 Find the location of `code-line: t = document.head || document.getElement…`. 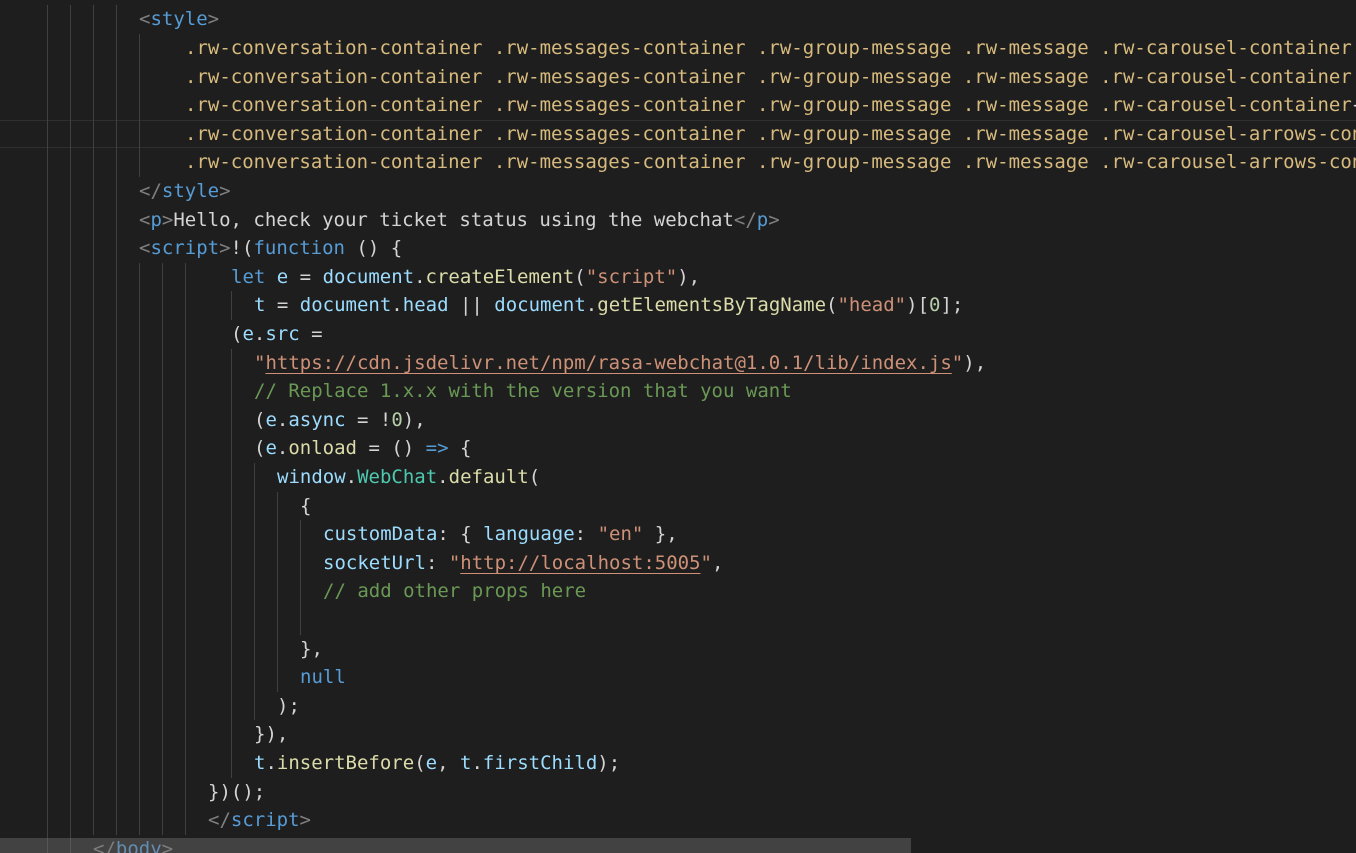

code-line: t = document.head || document.getElement… is located at coordinates (678, 305).